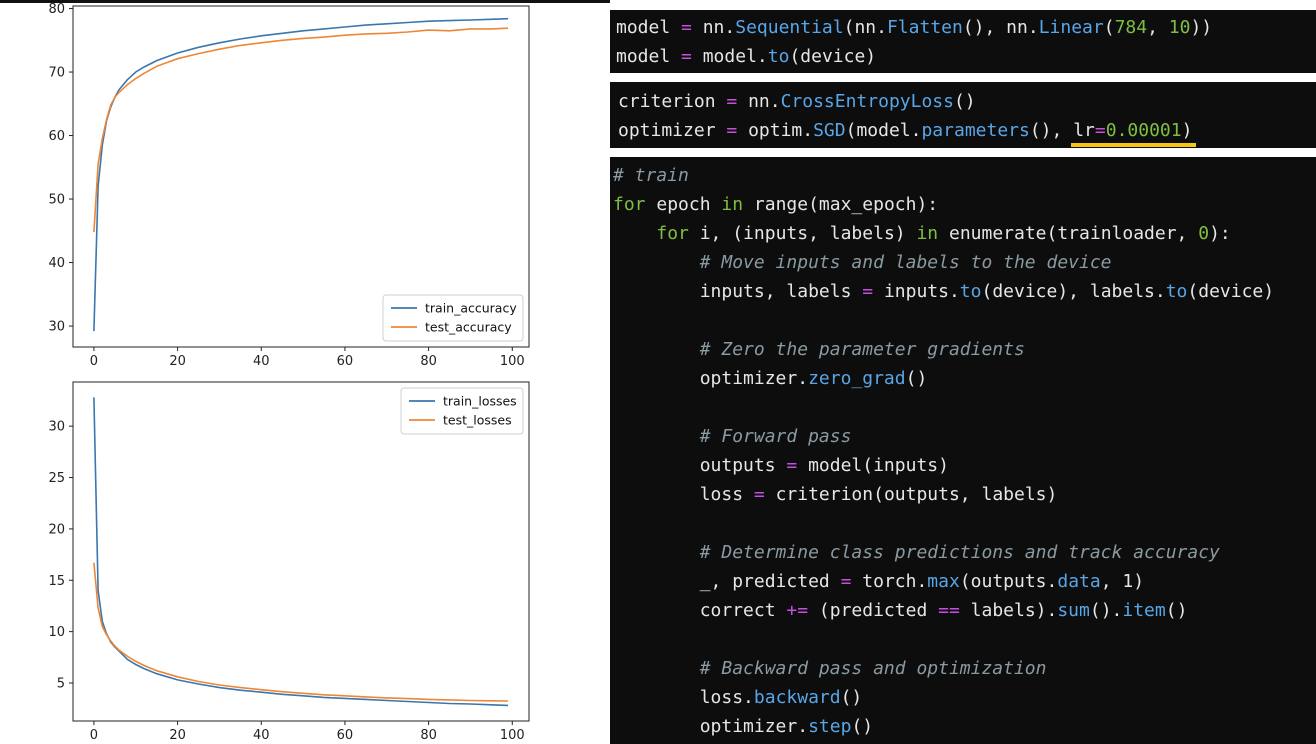 The height and width of the screenshot is (744, 1316). What do you see at coordinates (829, 130) in the screenshot?
I see `code-token: SGD` at bounding box center [829, 130].